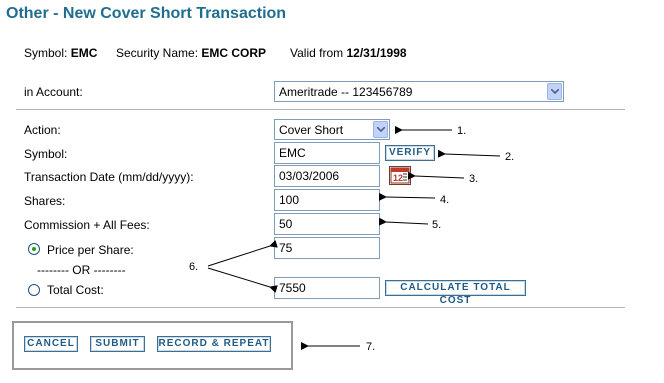  What do you see at coordinates (437, 225) in the screenshot?
I see `callout-5: 5.` at bounding box center [437, 225].